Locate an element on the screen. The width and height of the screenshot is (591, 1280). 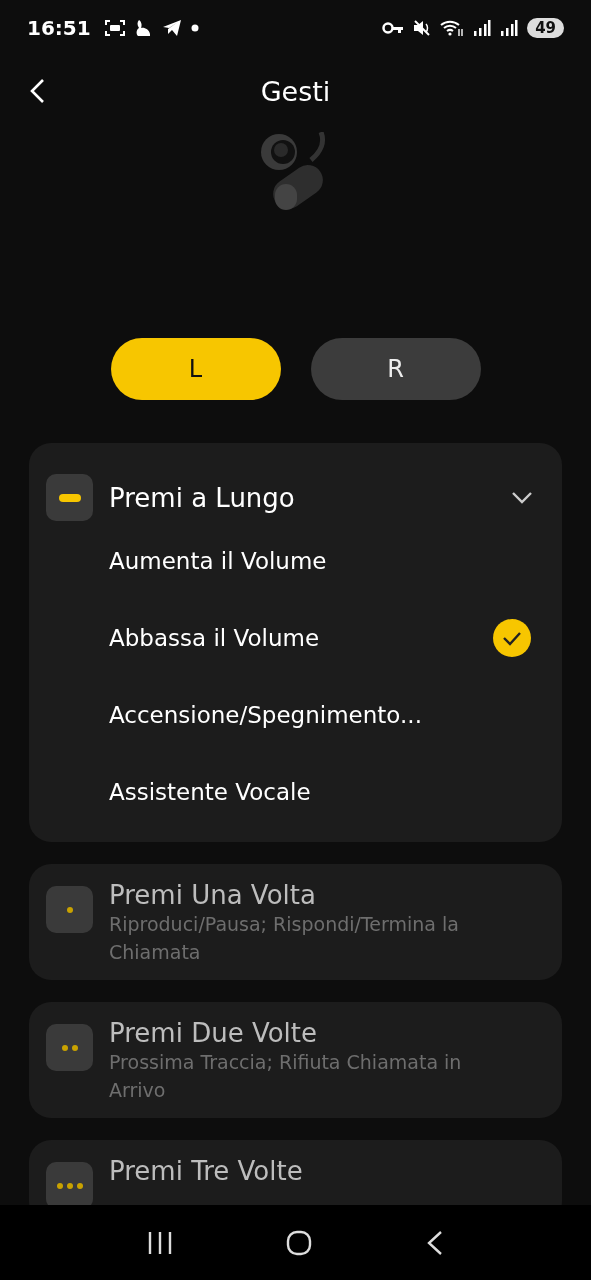
send-icon is located at coordinates (171, 28).